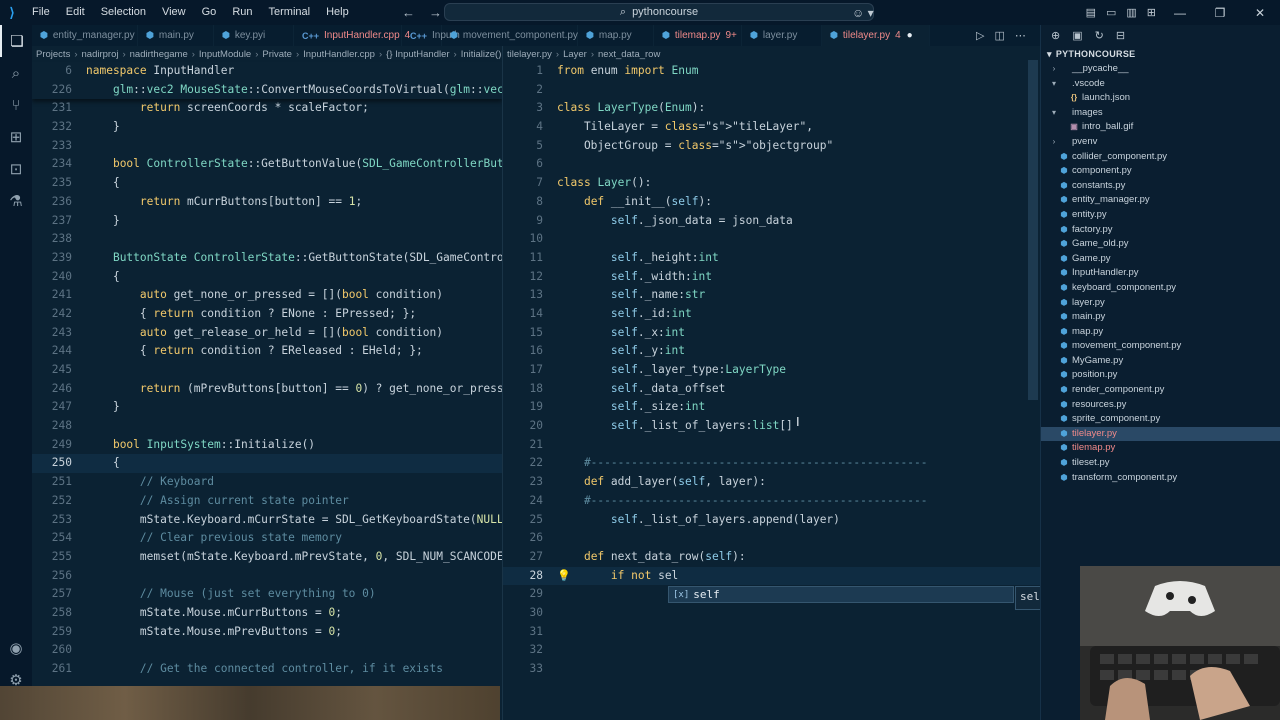 This screenshot has width=1280, height=720. What do you see at coordinates (1160, 98) in the screenshot?
I see `file-item: {} launch.json` at bounding box center [1160, 98].